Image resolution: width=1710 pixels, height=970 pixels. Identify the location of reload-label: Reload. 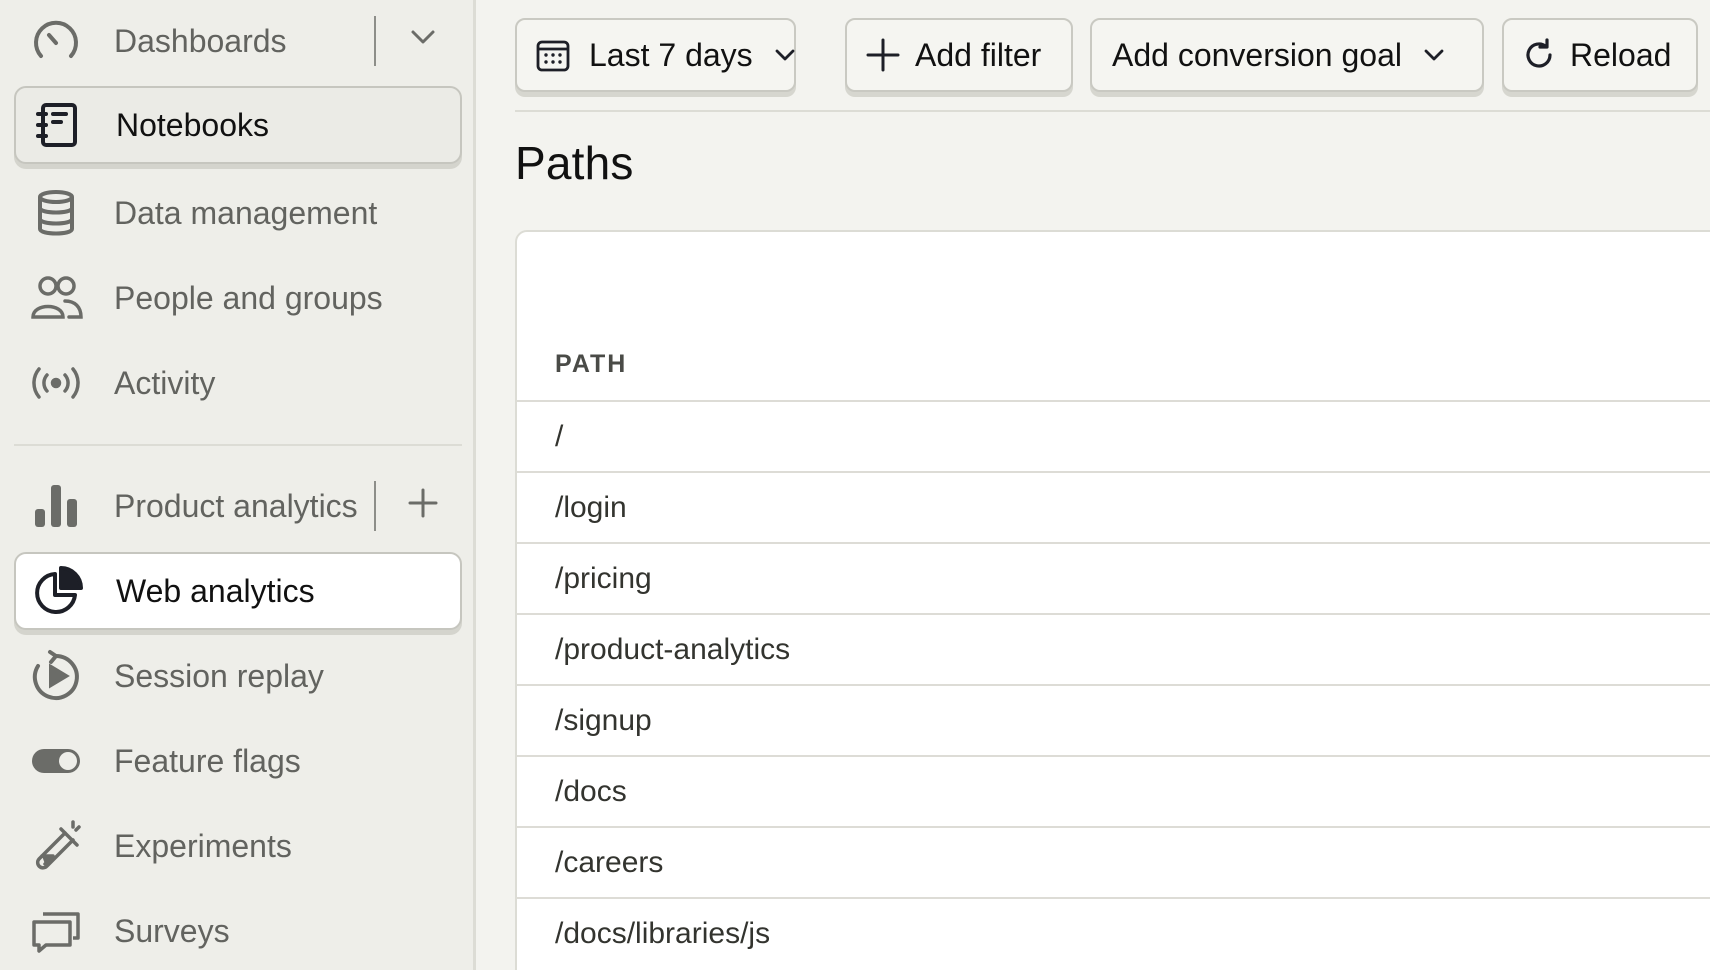
(1621, 54).